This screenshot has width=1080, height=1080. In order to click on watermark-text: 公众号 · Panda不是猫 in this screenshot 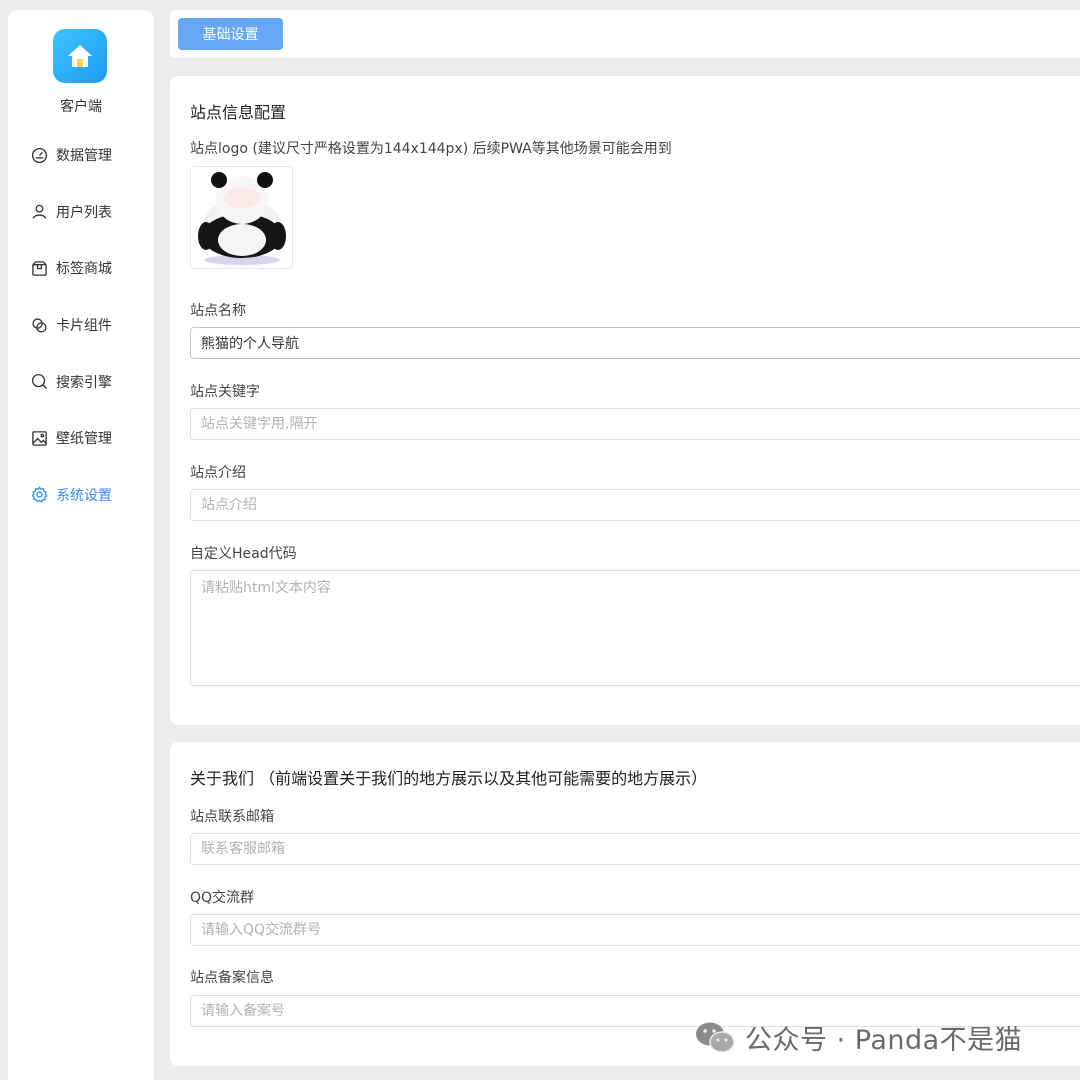, I will do `click(884, 1040)`.